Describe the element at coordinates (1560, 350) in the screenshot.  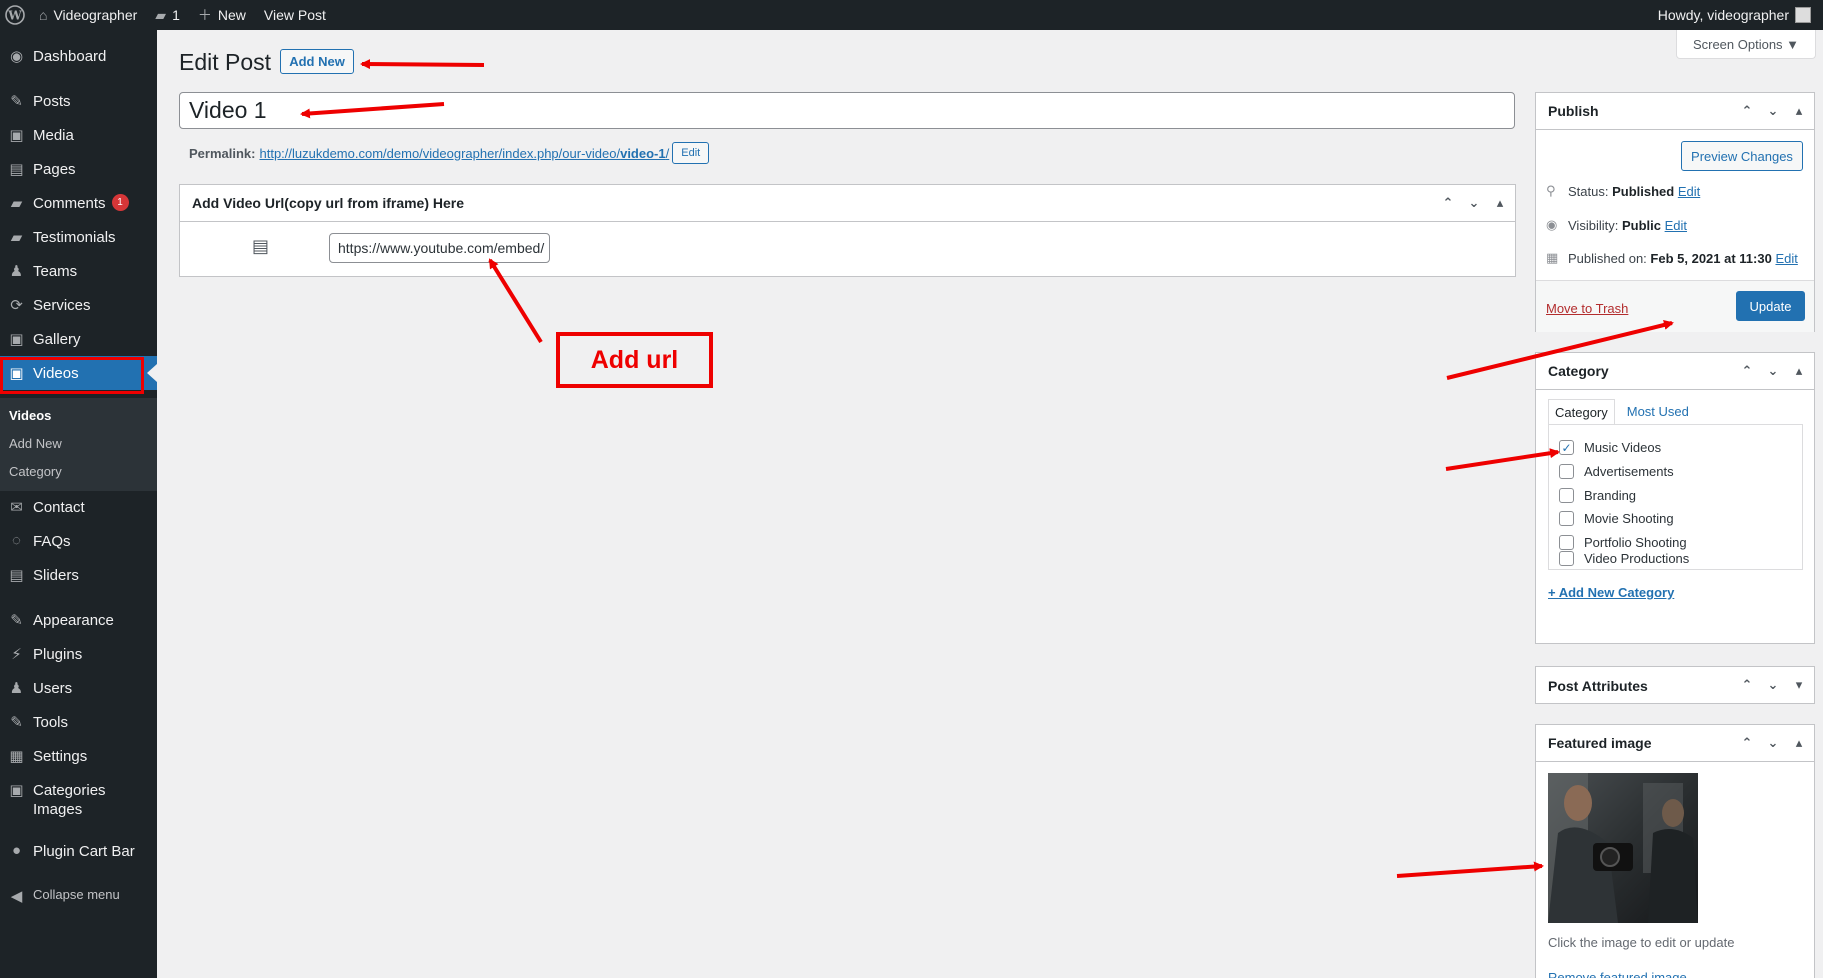
I see `arrow-update` at that location.